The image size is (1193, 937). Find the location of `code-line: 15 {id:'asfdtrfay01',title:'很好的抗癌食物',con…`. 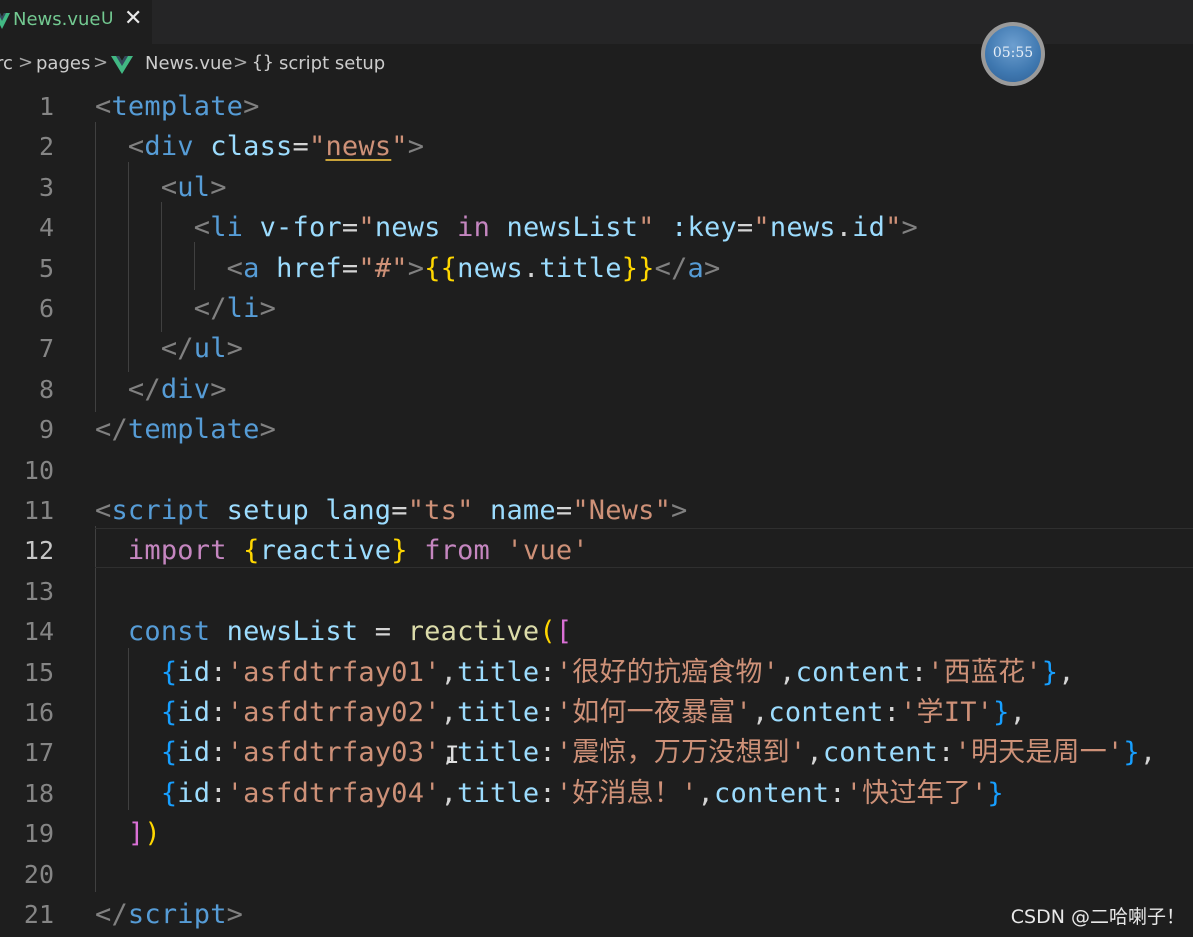

code-line: 15 {id:'asfdtrfay01',title:'很好的抗癌食物',con… is located at coordinates (596, 673).